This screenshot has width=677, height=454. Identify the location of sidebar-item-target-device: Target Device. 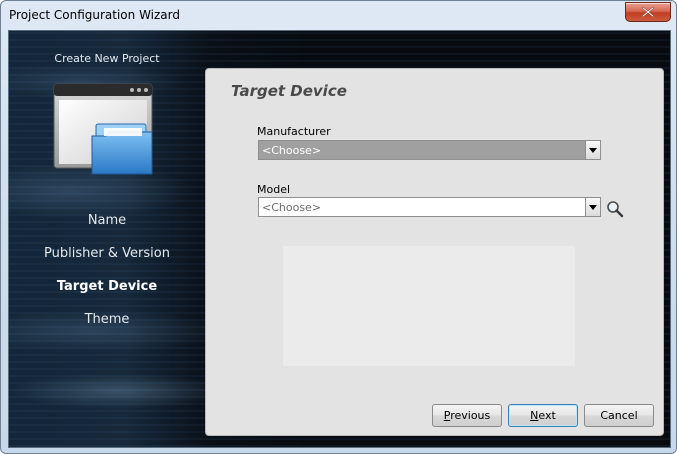
(107, 286).